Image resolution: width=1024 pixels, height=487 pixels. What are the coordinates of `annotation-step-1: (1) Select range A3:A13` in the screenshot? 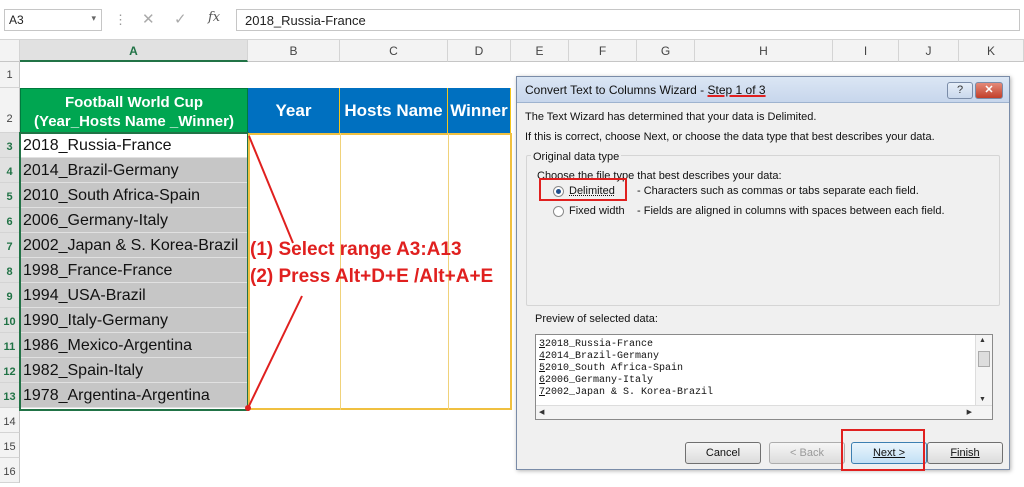 It's located at (356, 250).